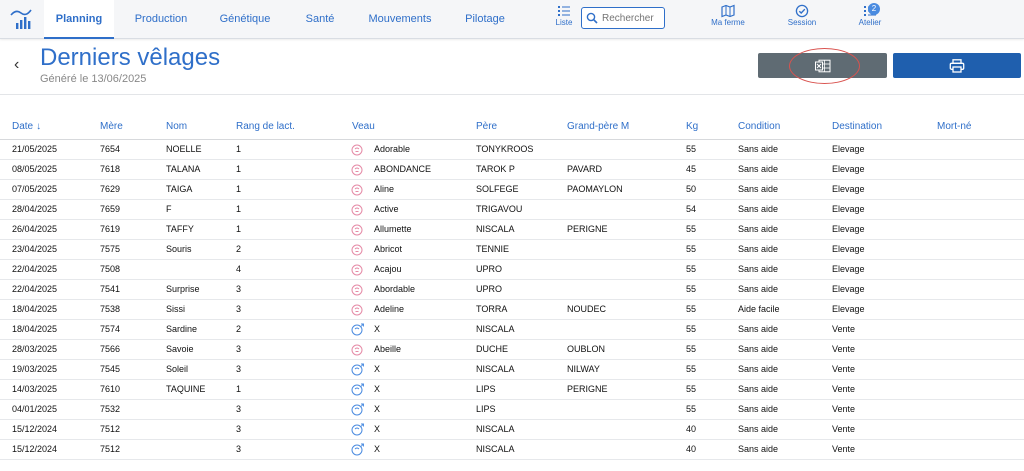  I want to click on search-box, so click(623, 18).